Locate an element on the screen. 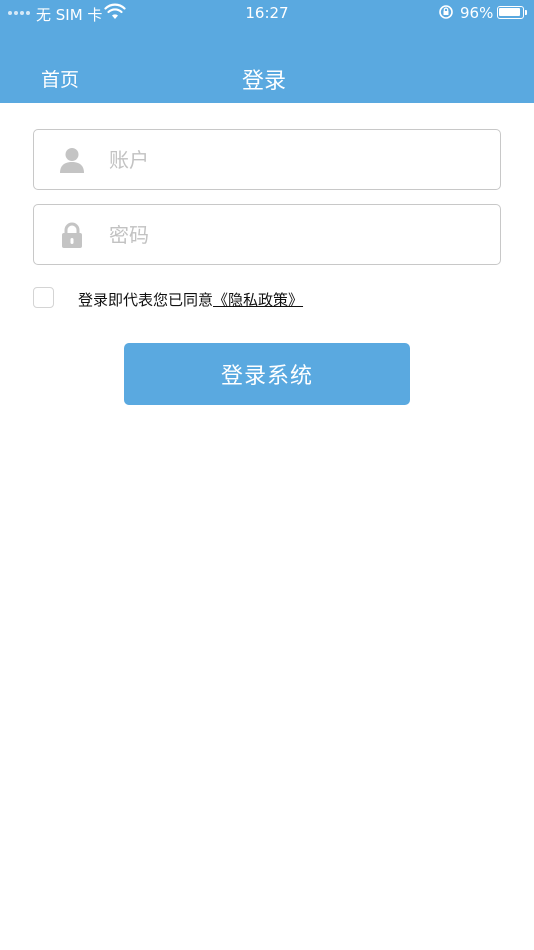  top-bar: 无 SIM 卡 16:27 96% 首页 登录 is located at coordinates (267, 51).